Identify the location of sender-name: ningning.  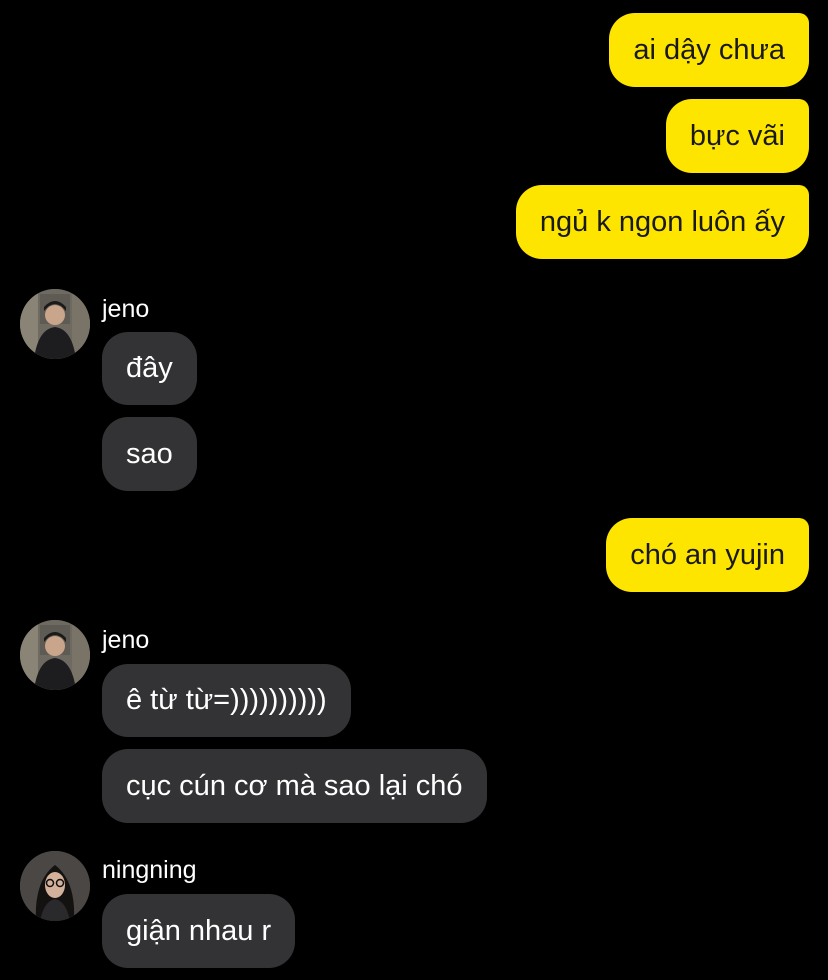
(149, 870).